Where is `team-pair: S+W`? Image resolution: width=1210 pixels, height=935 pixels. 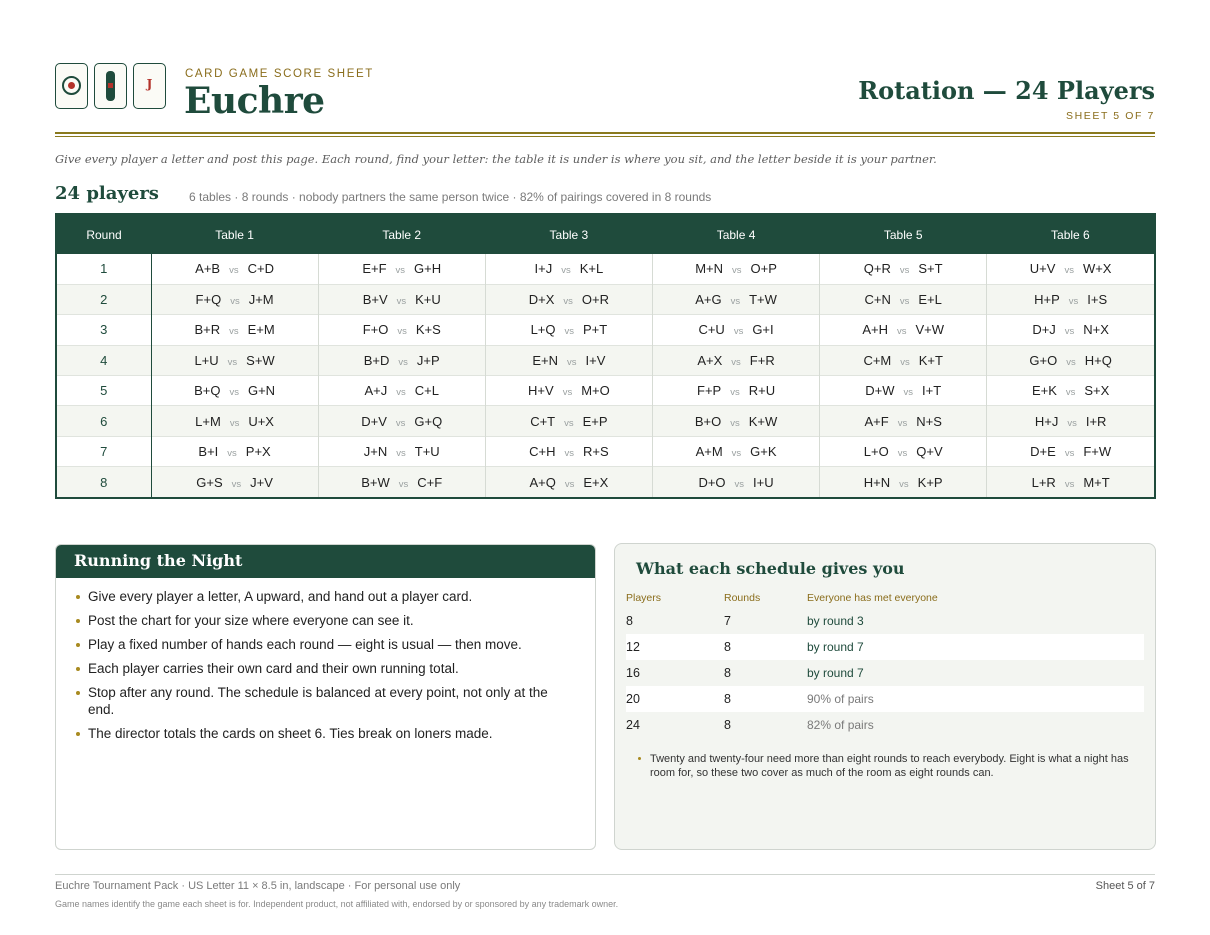 team-pair: S+W is located at coordinates (260, 360).